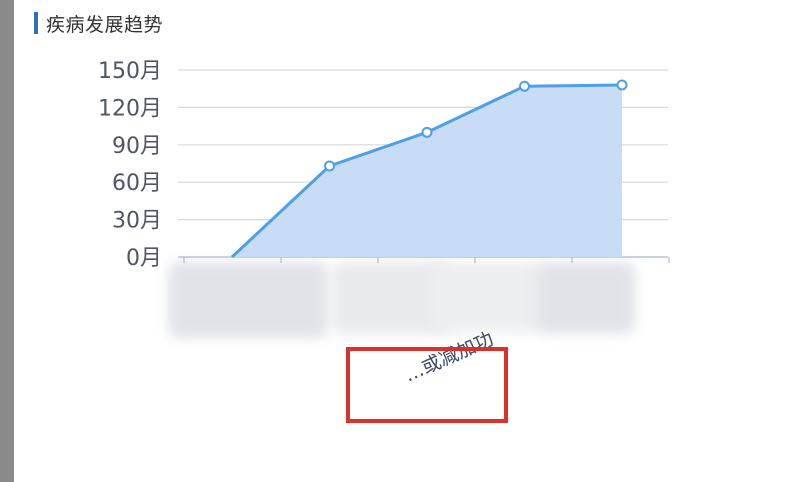 This screenshot has width=808, height=482. What do you see at coordinates (130, 165) in the screenshot?
I see `y-axis-ticks: 0月 30月 60月 90月 120月 150月` at bounding box center [130, 165].